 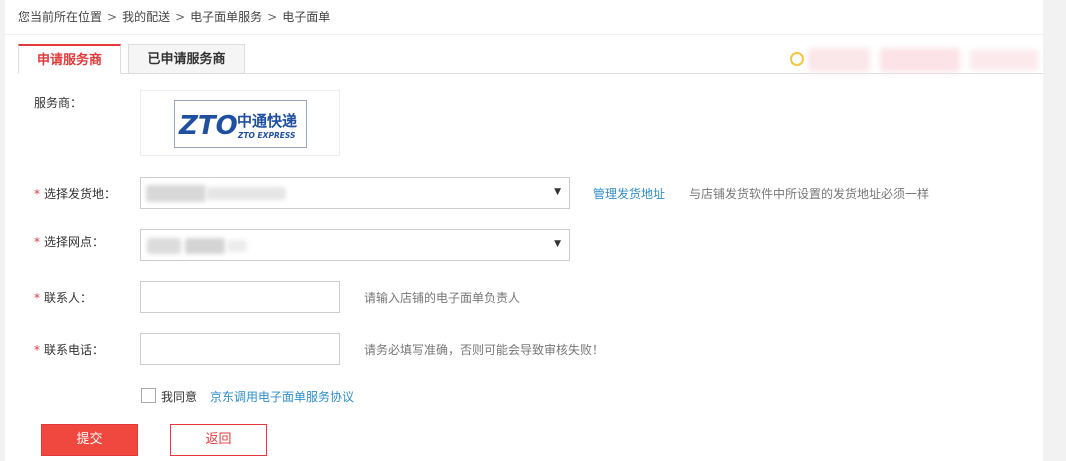 What do you see at coordinates (797, 59) in the screenshot?
I see `notice-icon` at bounding box center [797, 59].